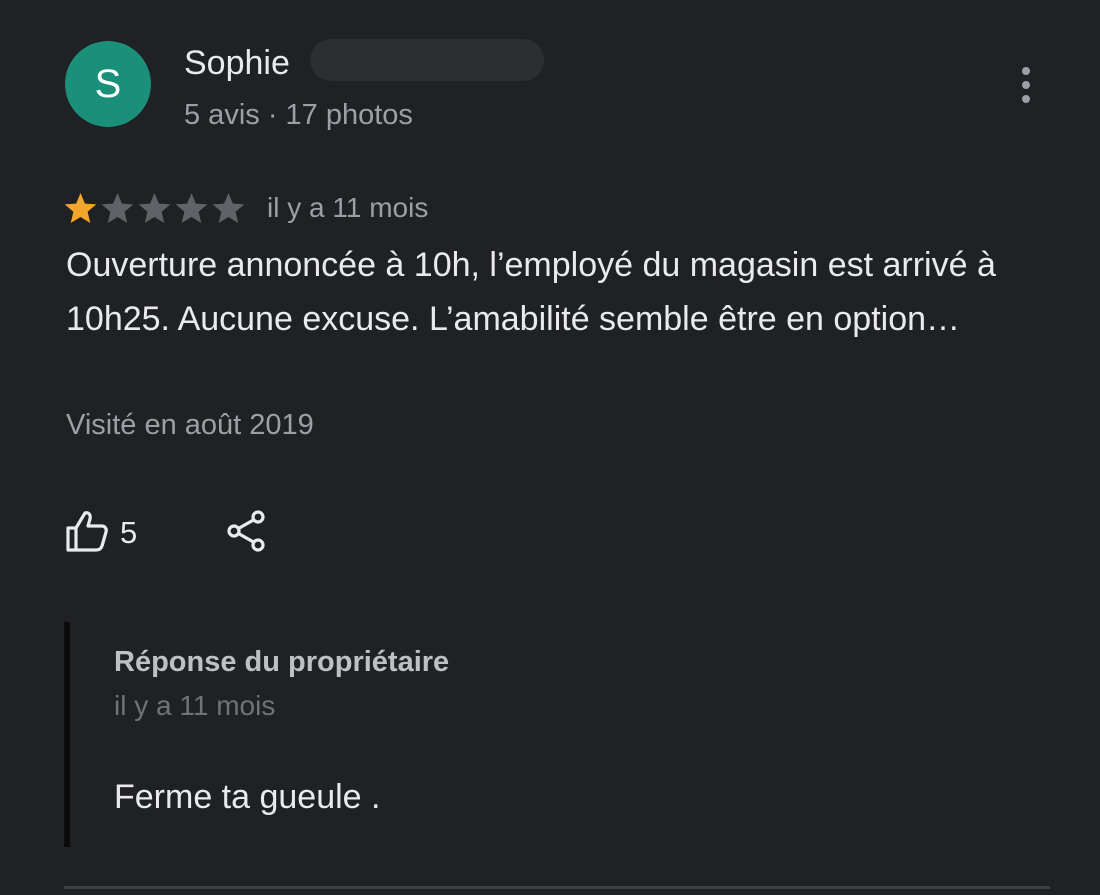  I want to click on visited-date: Visité en août 2019, so click(190, 425).